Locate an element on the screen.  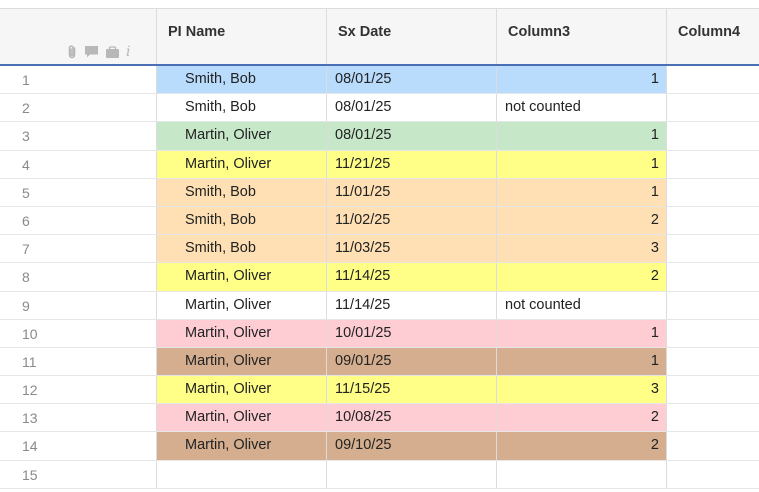
column-header-column3: Column3 is located at coordinates (581, 36).